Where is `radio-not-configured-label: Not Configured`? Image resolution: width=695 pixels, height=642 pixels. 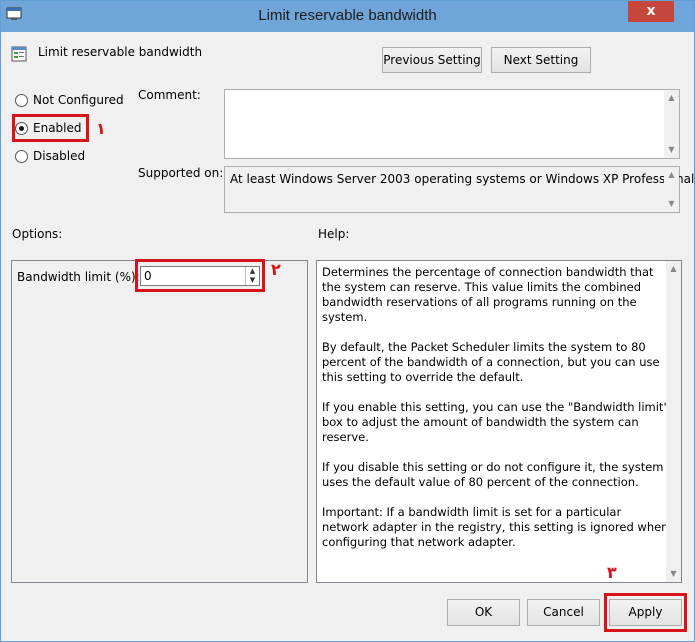
radio-not-configured-label: Not Configured is located at coordinates (78, 100).